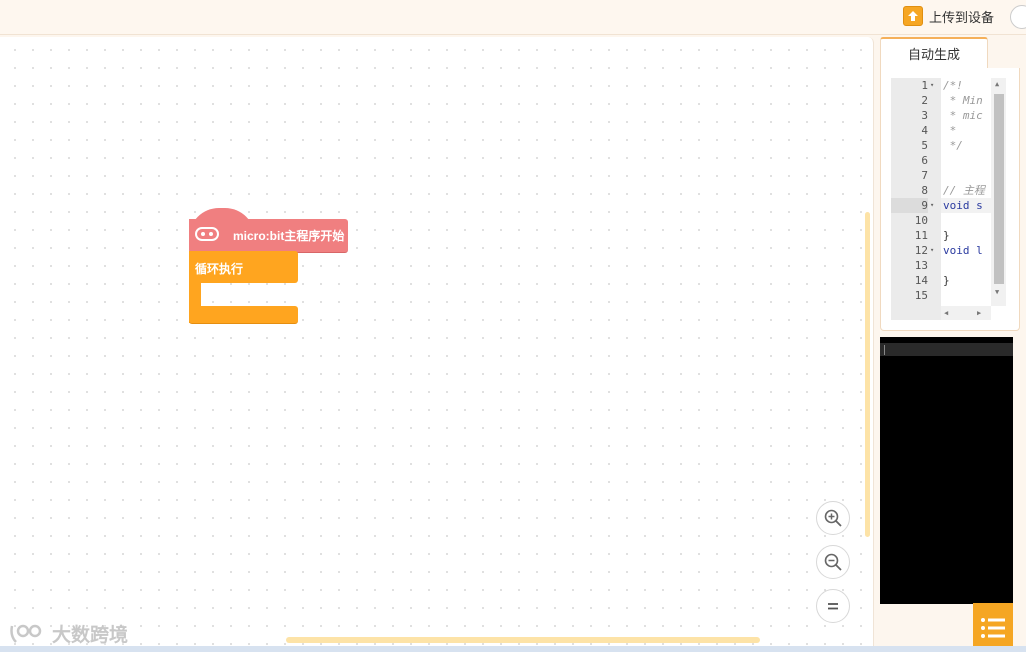 The width and height of the screenshot is (1026, 652). Describe the element at coordinates (921, 265) in the screenshot. I see `line-number: 13` at that location.